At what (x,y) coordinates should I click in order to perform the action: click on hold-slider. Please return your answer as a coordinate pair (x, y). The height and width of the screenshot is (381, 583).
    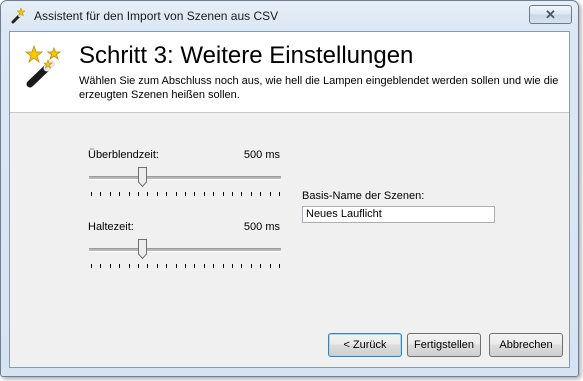
    Looking at the image, I should click on (185, 255).